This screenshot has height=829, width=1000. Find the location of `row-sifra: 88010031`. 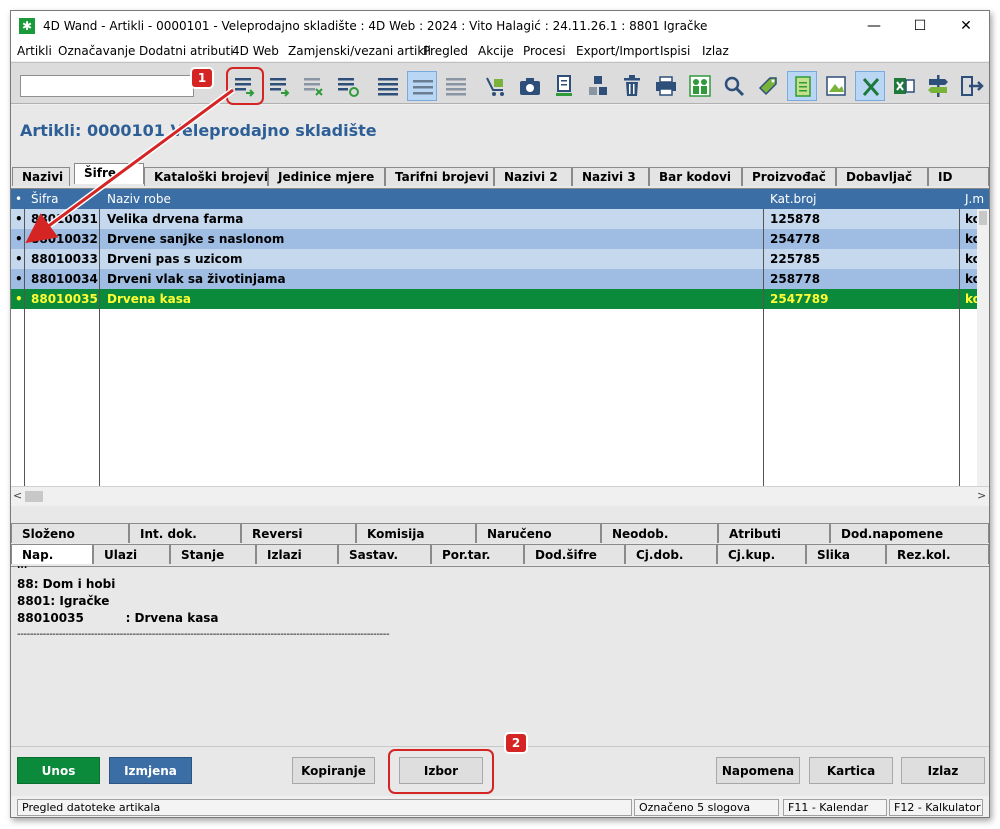

row-sifra: 88010031 is located at coordinates (64, 219).